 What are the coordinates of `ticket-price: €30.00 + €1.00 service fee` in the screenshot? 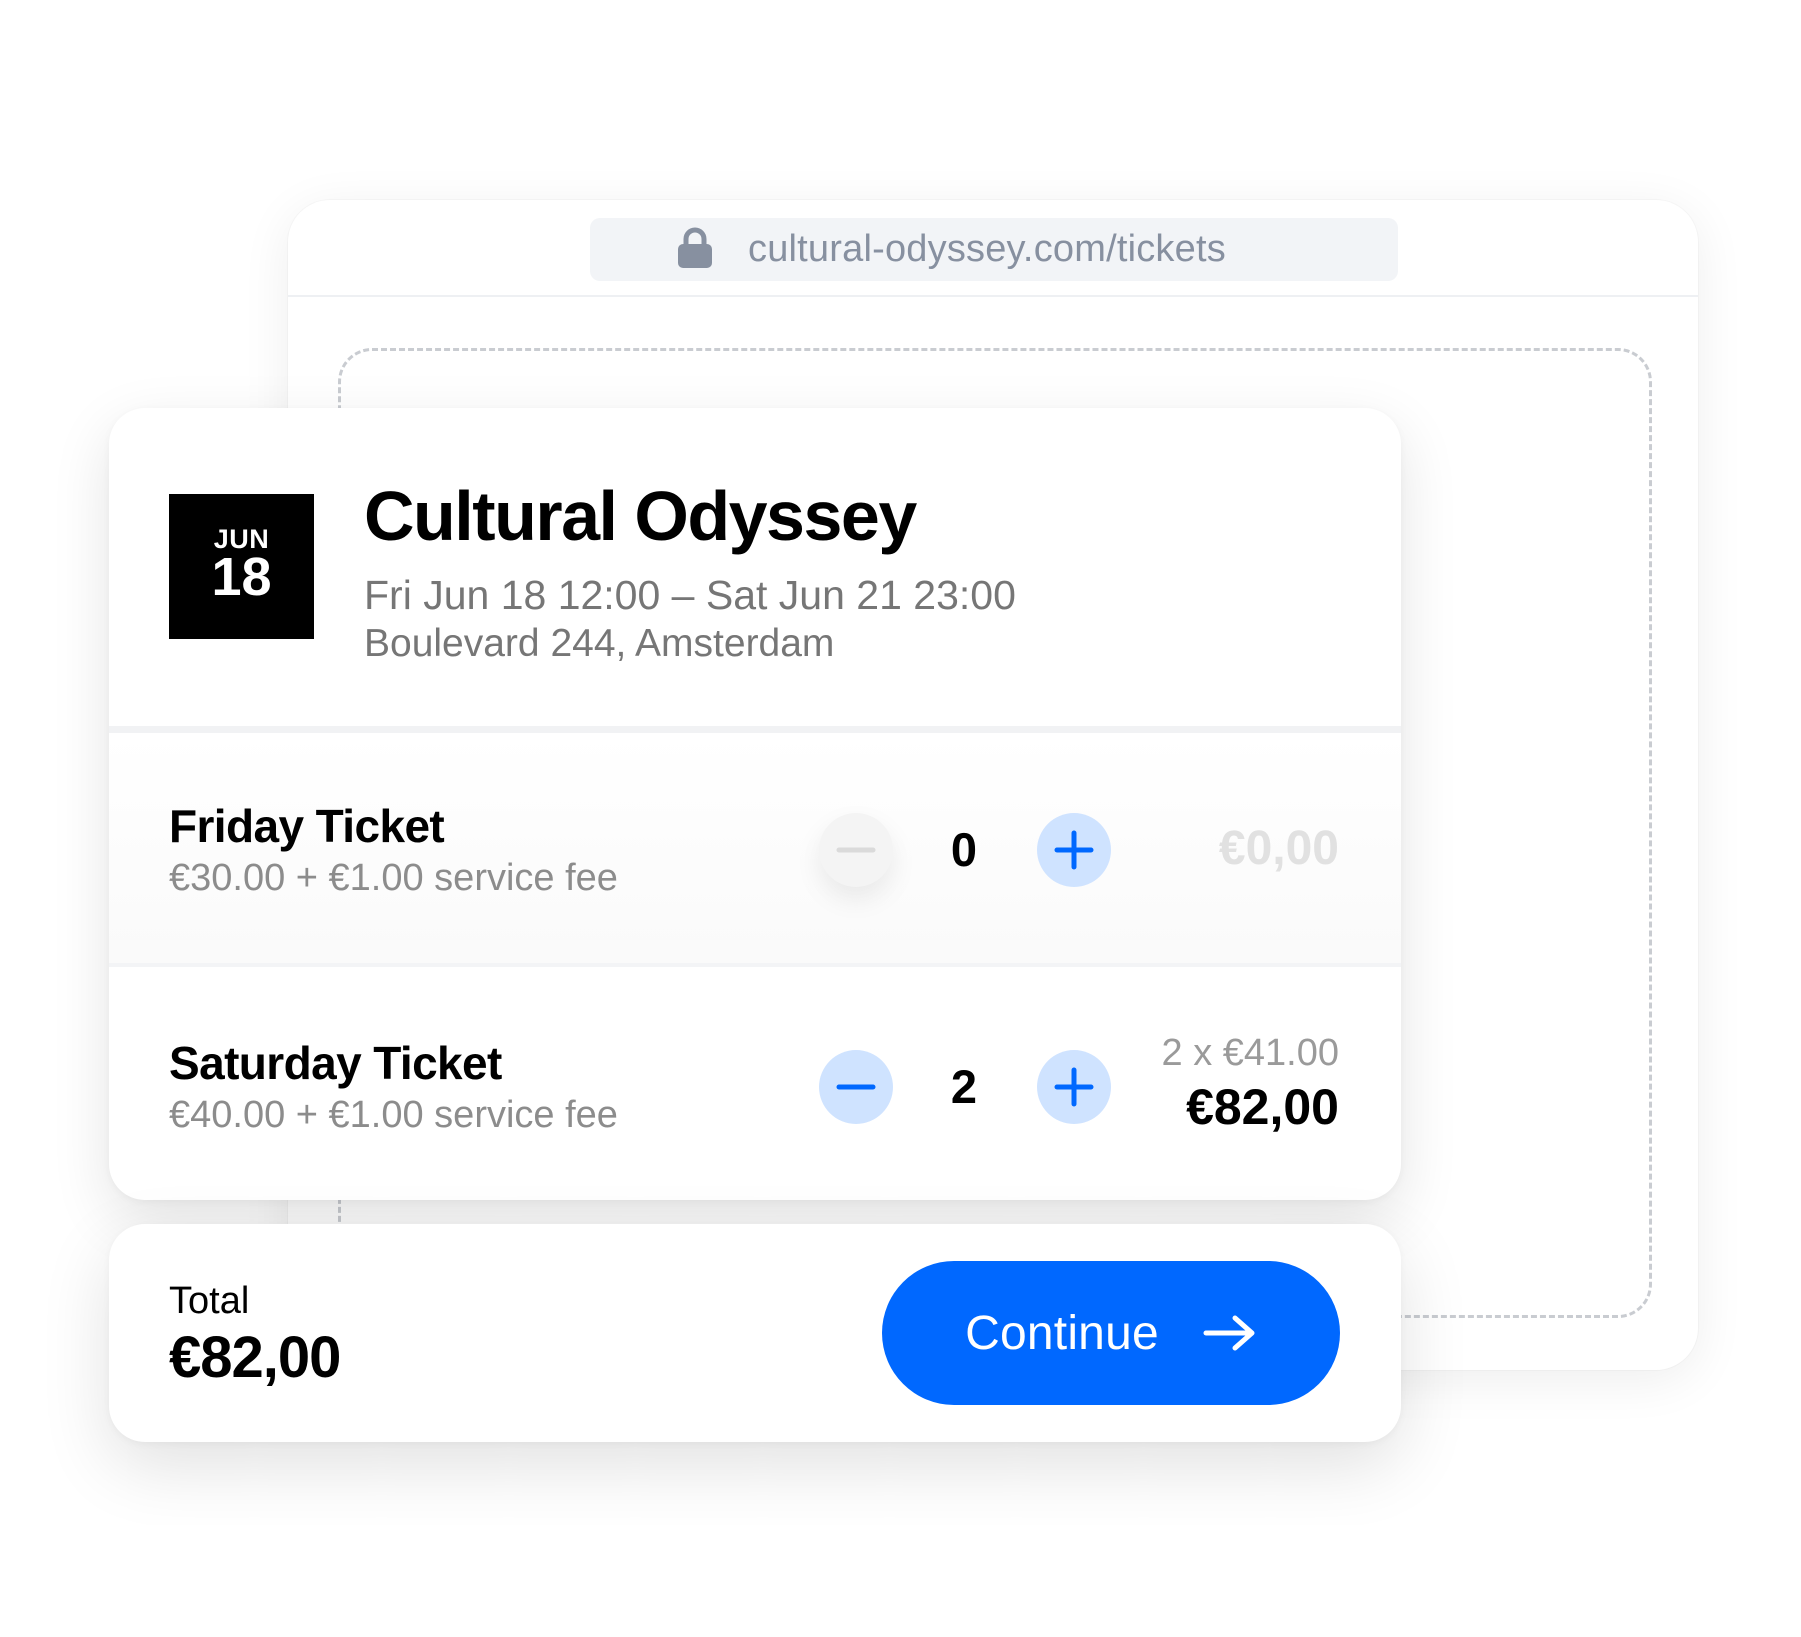 It's located at (393, 878).